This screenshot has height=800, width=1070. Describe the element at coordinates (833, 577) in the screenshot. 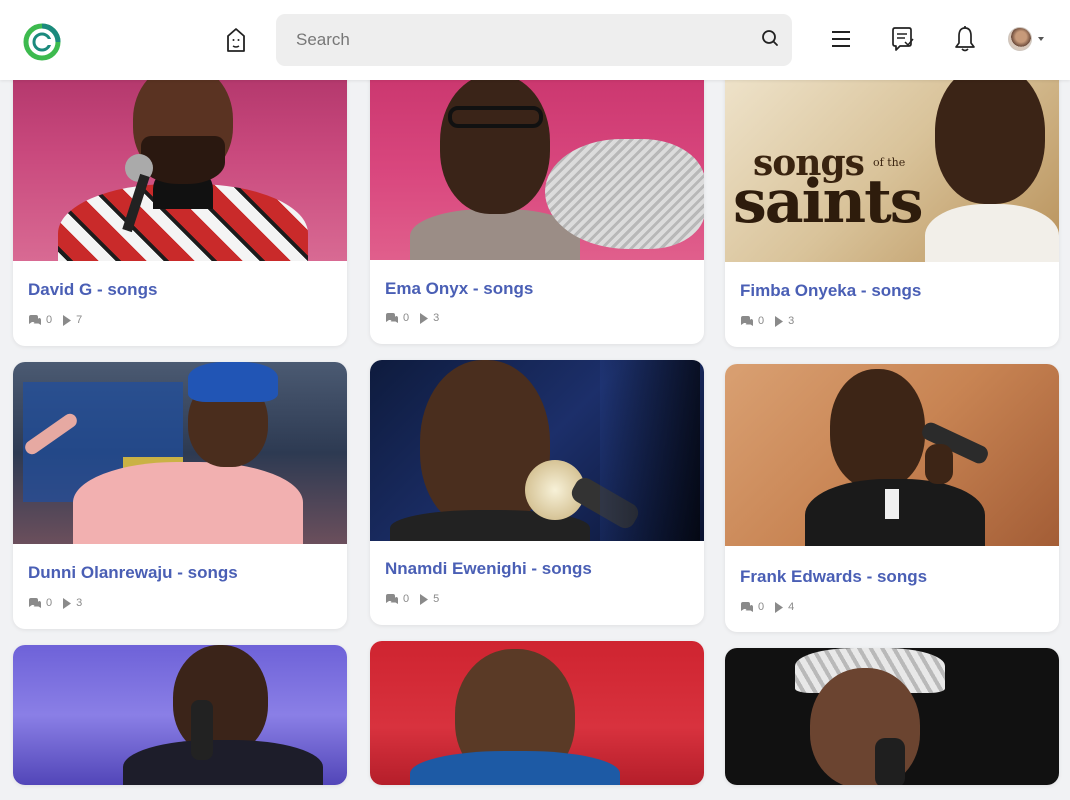

I see `card-title: Frank Edwards - songs` at that location.